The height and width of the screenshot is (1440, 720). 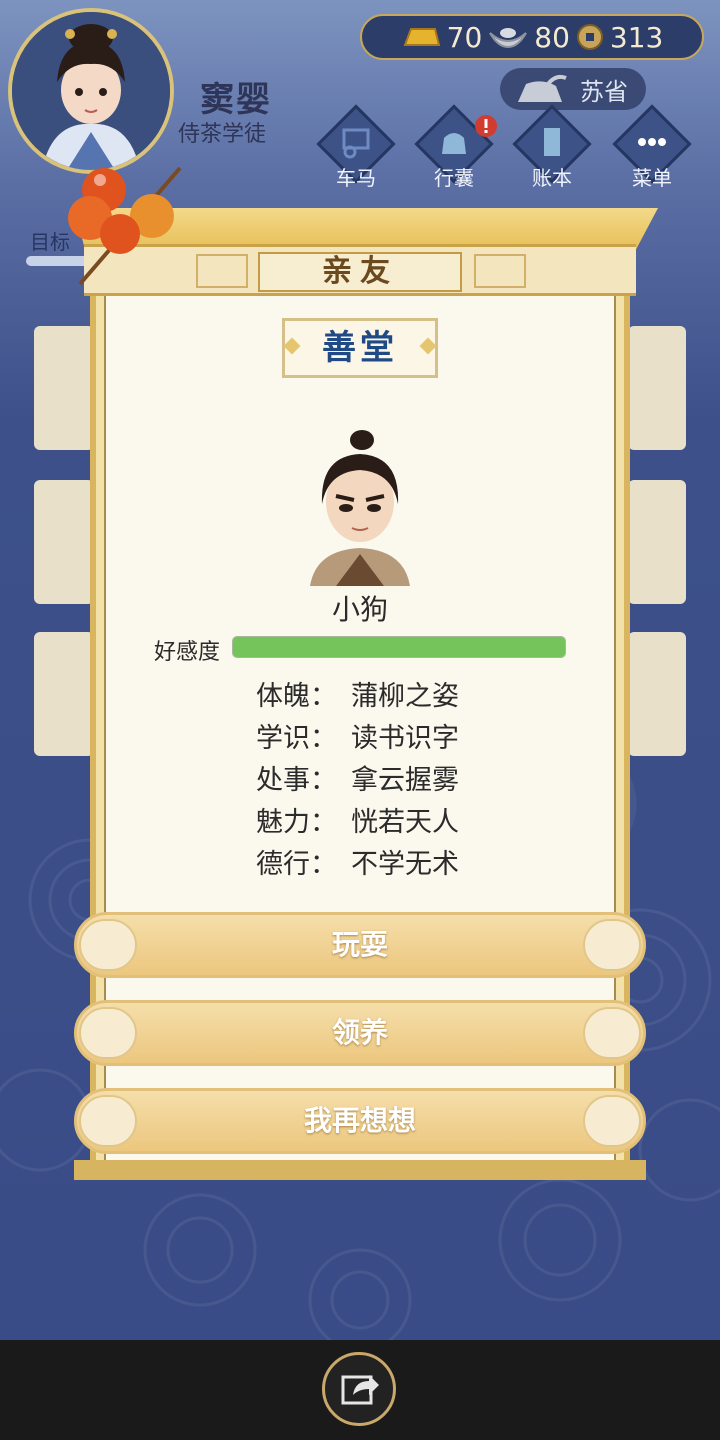 I want to click on nav-ledger-label: 账本, so click(x=552, y=178).